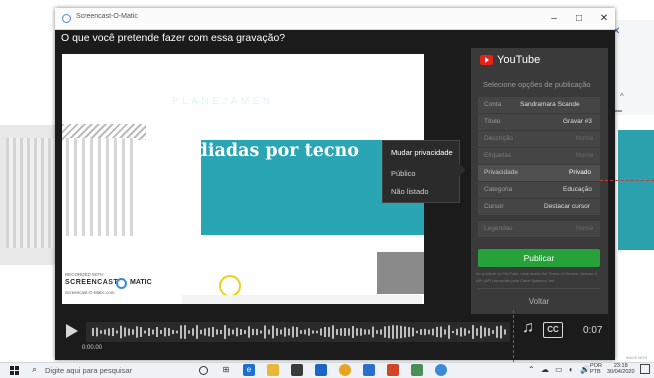  I want to click on webcam-thumbnail, so click(400, 273).